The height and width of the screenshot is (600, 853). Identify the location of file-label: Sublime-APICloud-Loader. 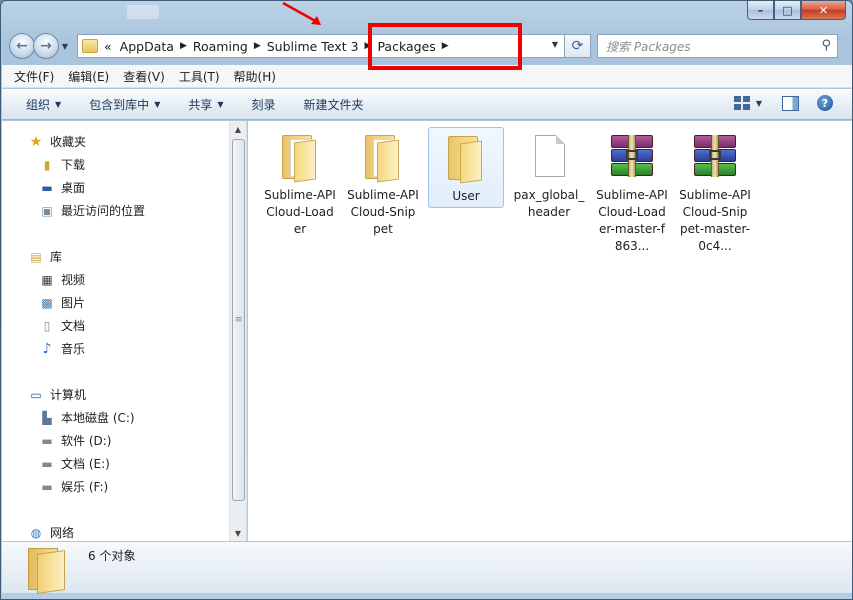
(300, 212).